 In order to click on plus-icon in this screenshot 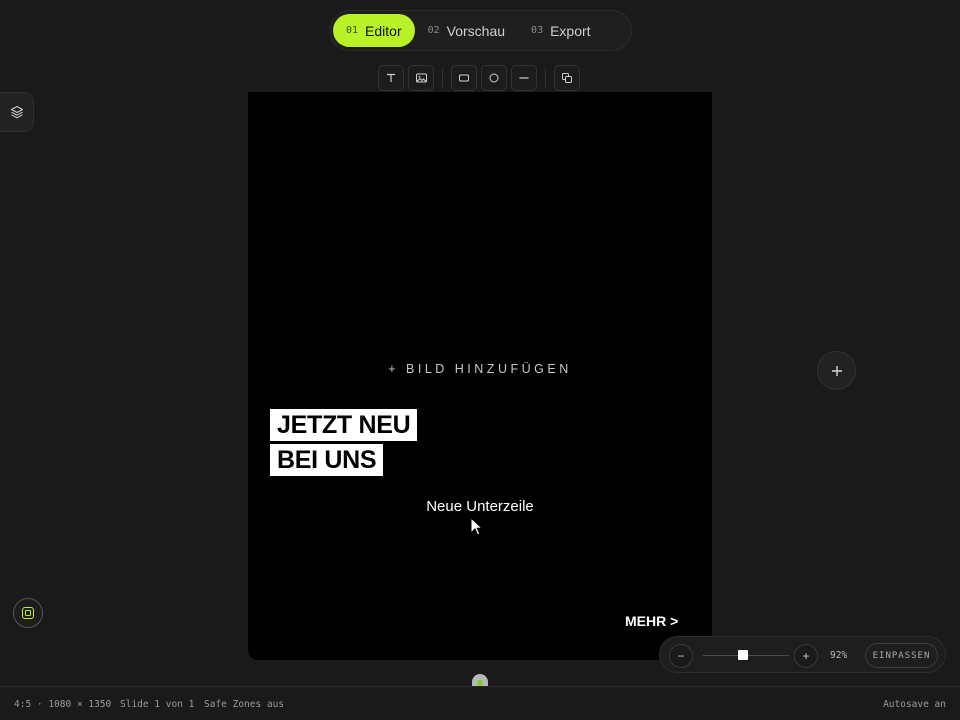, I will do `click(836, 370)`.